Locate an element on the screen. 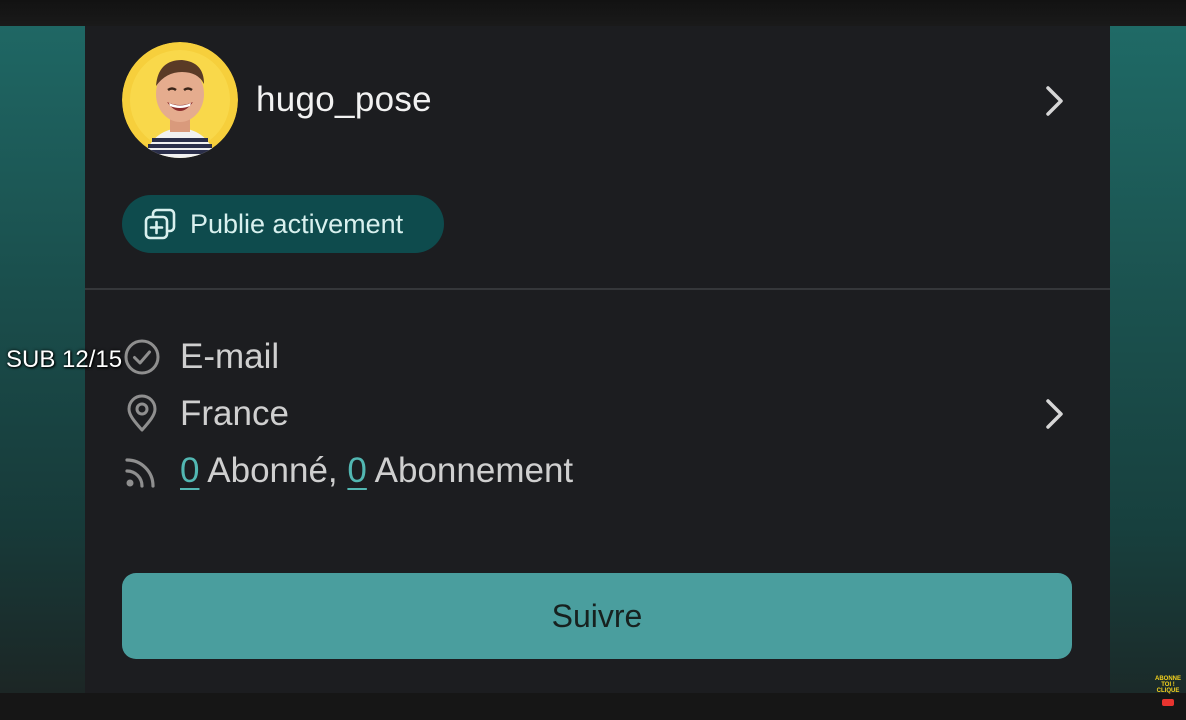 This screenshot has height=720, width=1186. add-gallery-icon is located at coordinates (160, 224).